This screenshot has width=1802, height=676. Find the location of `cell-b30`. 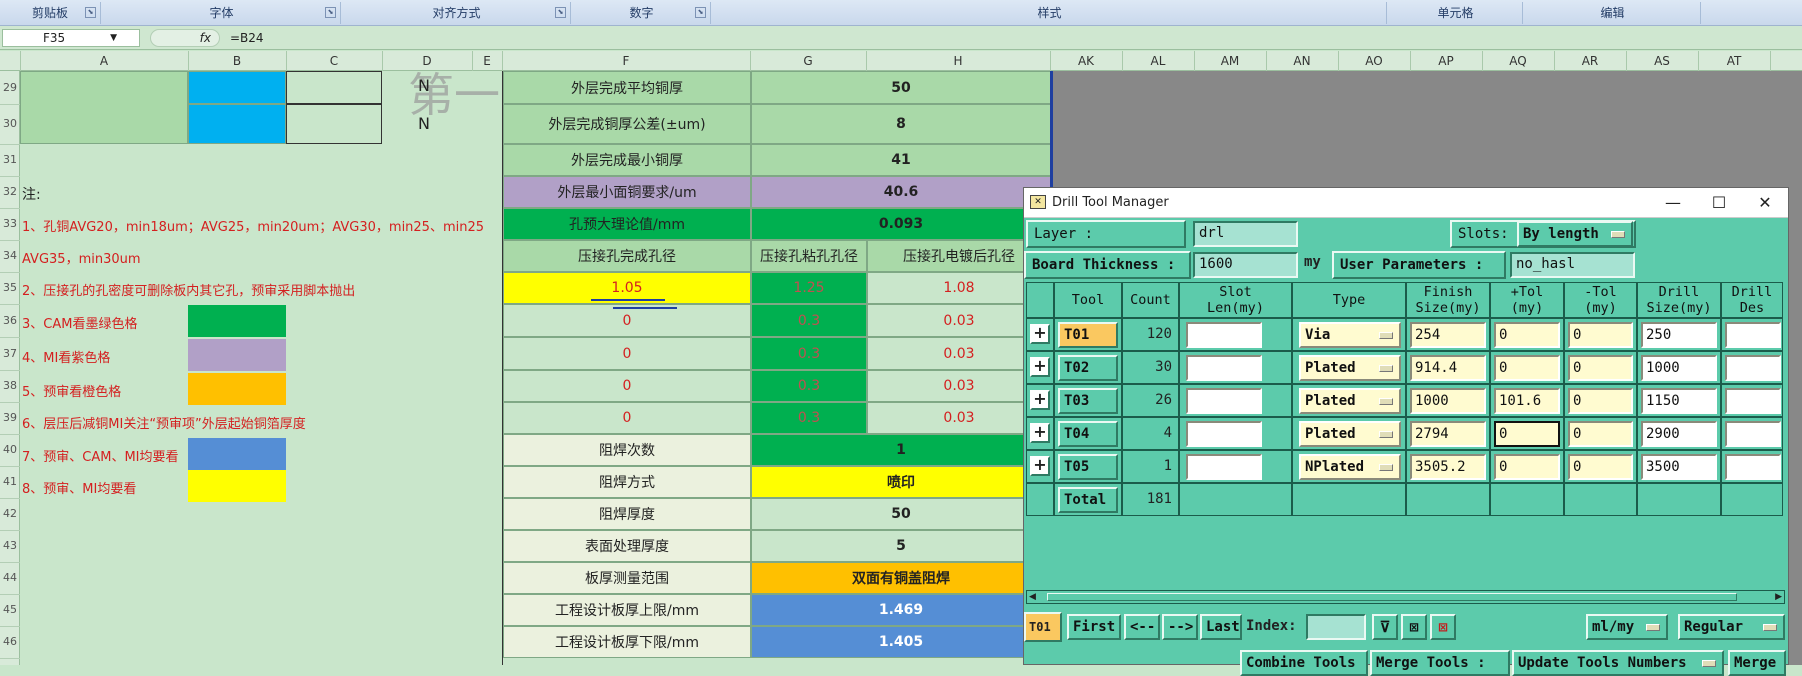

cell-b30 is located at coordinates (237, 124).